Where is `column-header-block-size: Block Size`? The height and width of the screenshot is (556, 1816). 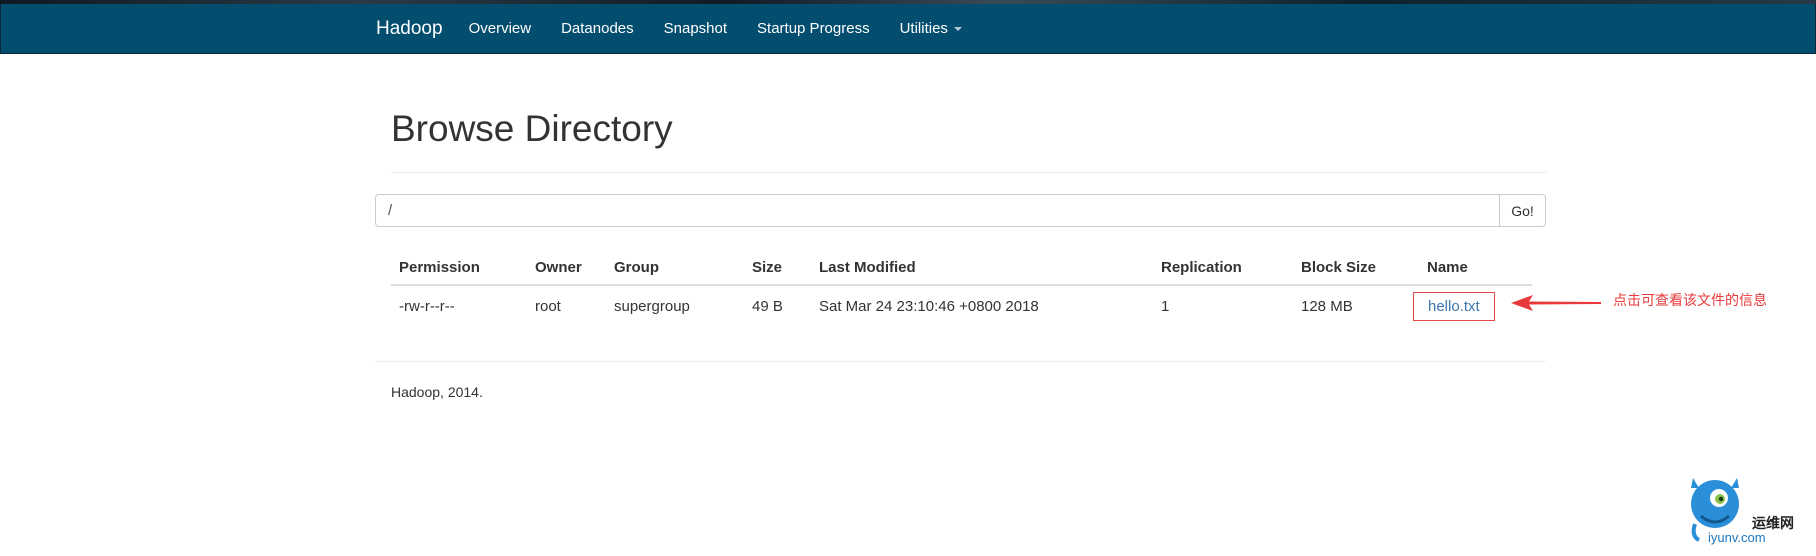
column-header-block-size: Block Size is located at coordinates (1356, 268).